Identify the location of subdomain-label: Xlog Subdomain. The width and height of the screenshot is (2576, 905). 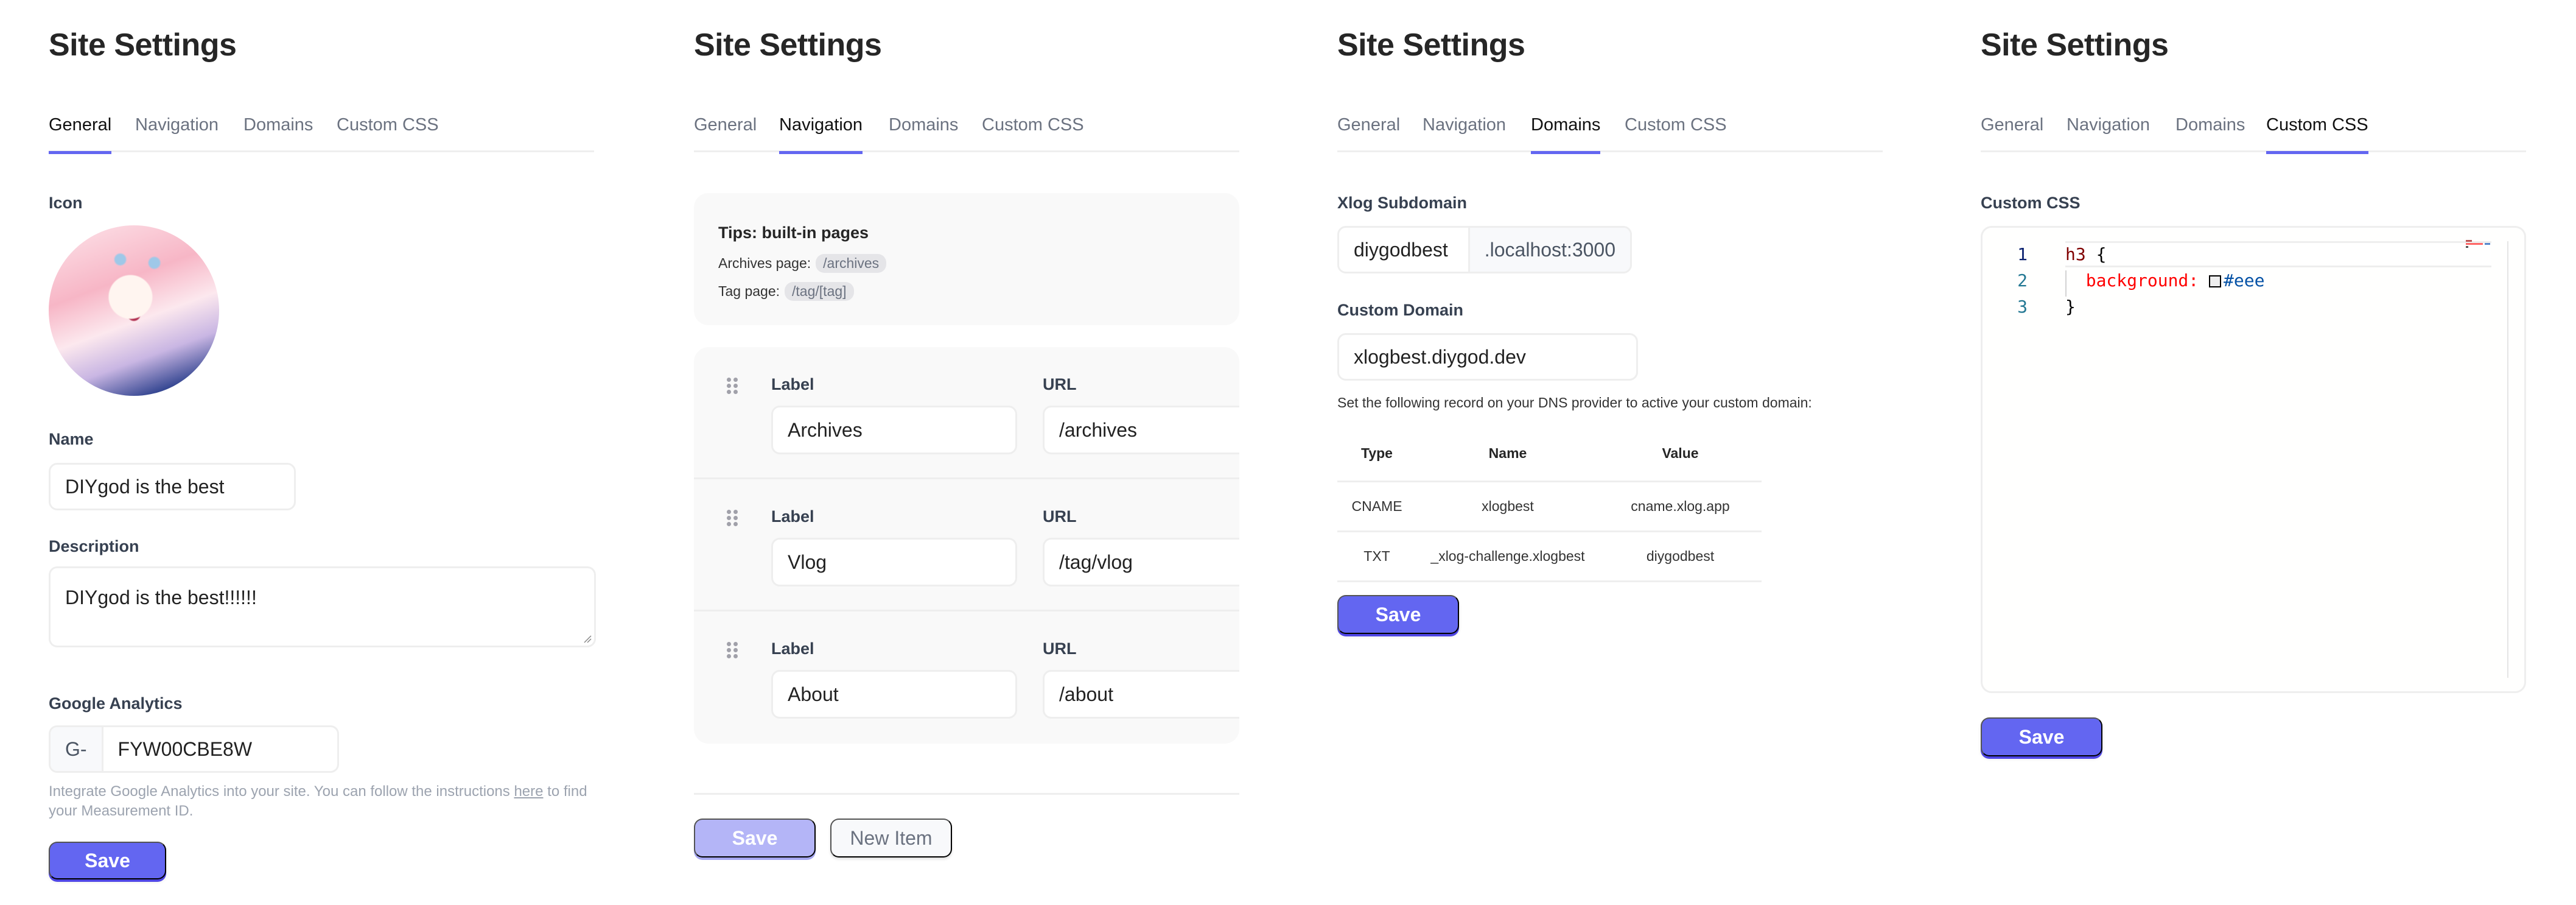
(1402, 203).